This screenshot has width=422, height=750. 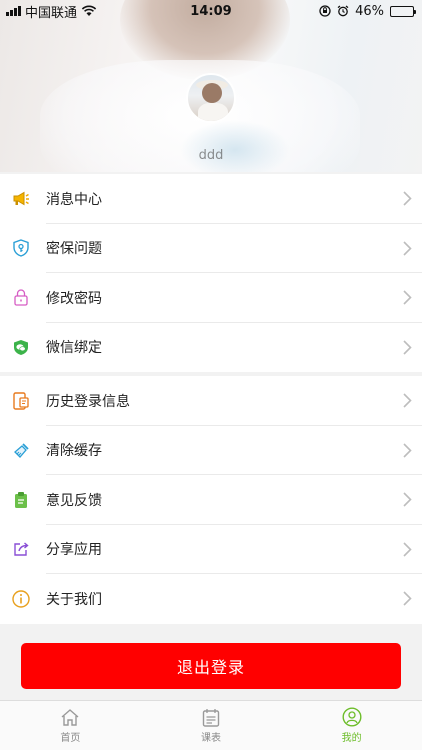 What do you see at coordinates (74, 500) in the screenshot?
I see `menu-item-label: 意见反馈` at bounding box center [74, 500].